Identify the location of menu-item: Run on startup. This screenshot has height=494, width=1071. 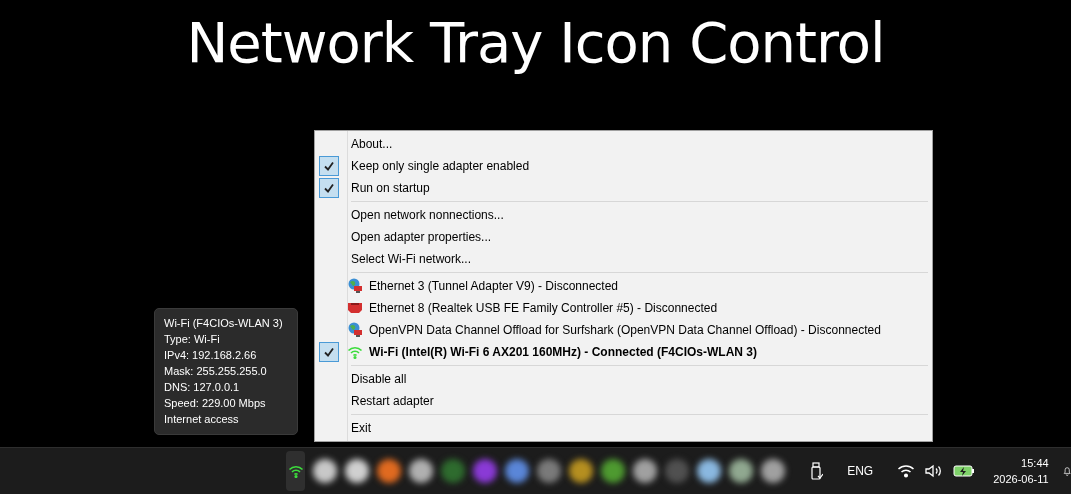
(388, 188).